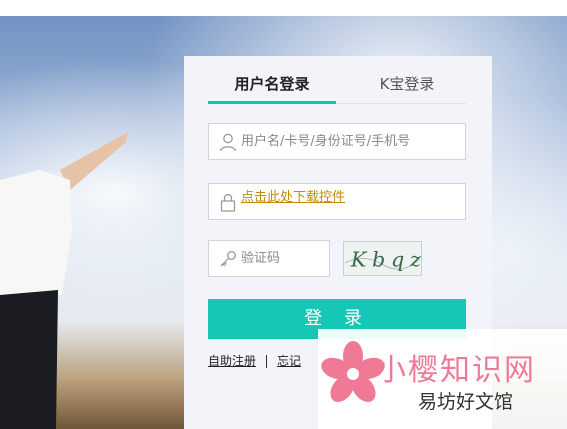 The height and width of the screenshot is (429, 567). I want to click on key-icon, so click(228, 259).